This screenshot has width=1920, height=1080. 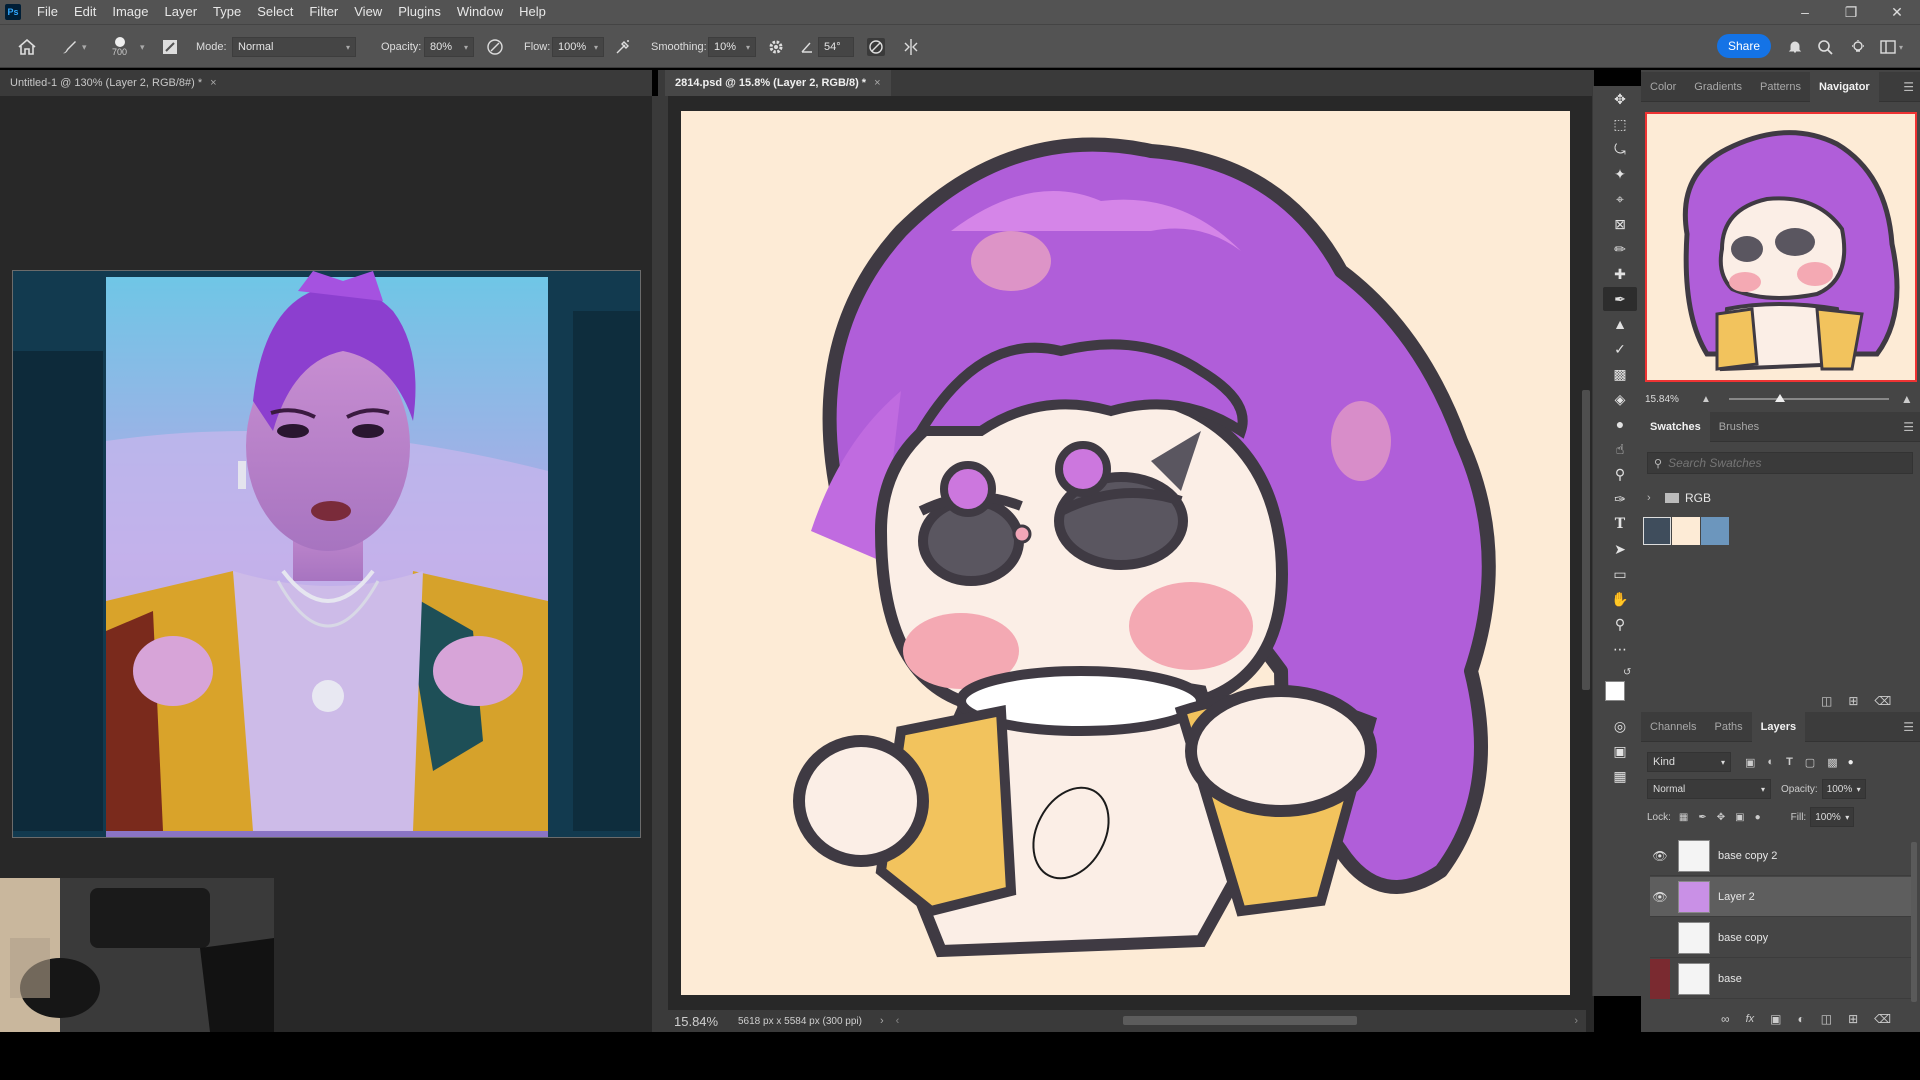 What do you see at coordinates (1750, 1019) in the screenshot?
I see `layer-style-fx-icon: fx` at bounding box center [1750, 1019].